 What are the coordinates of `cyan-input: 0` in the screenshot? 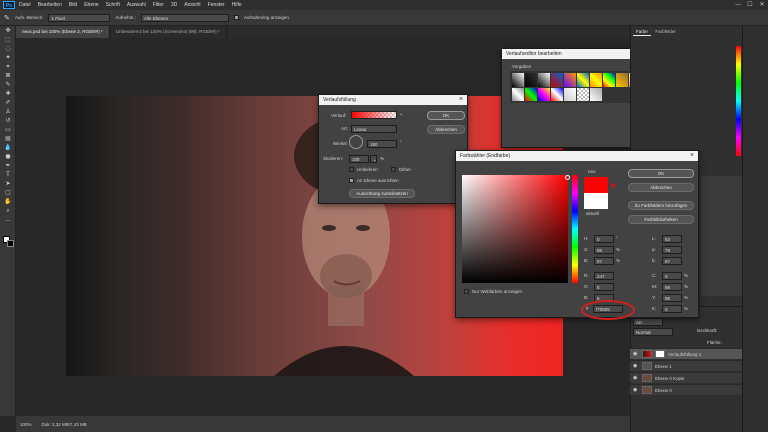 It's located at (672, 275).